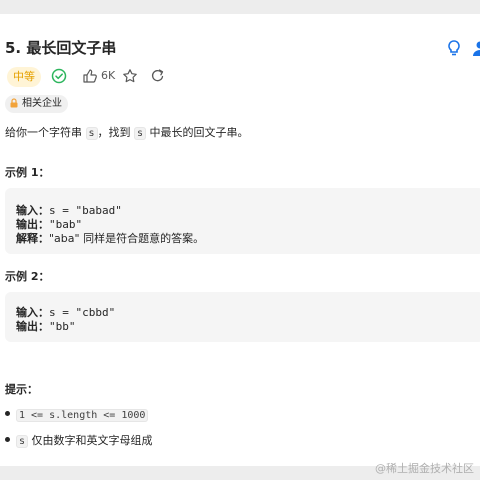 The height and width of the screenshot is (480, 480). Describe the element at coordinates (108, 75) in the screenshot. I see `likes-count: 6K` at that location.